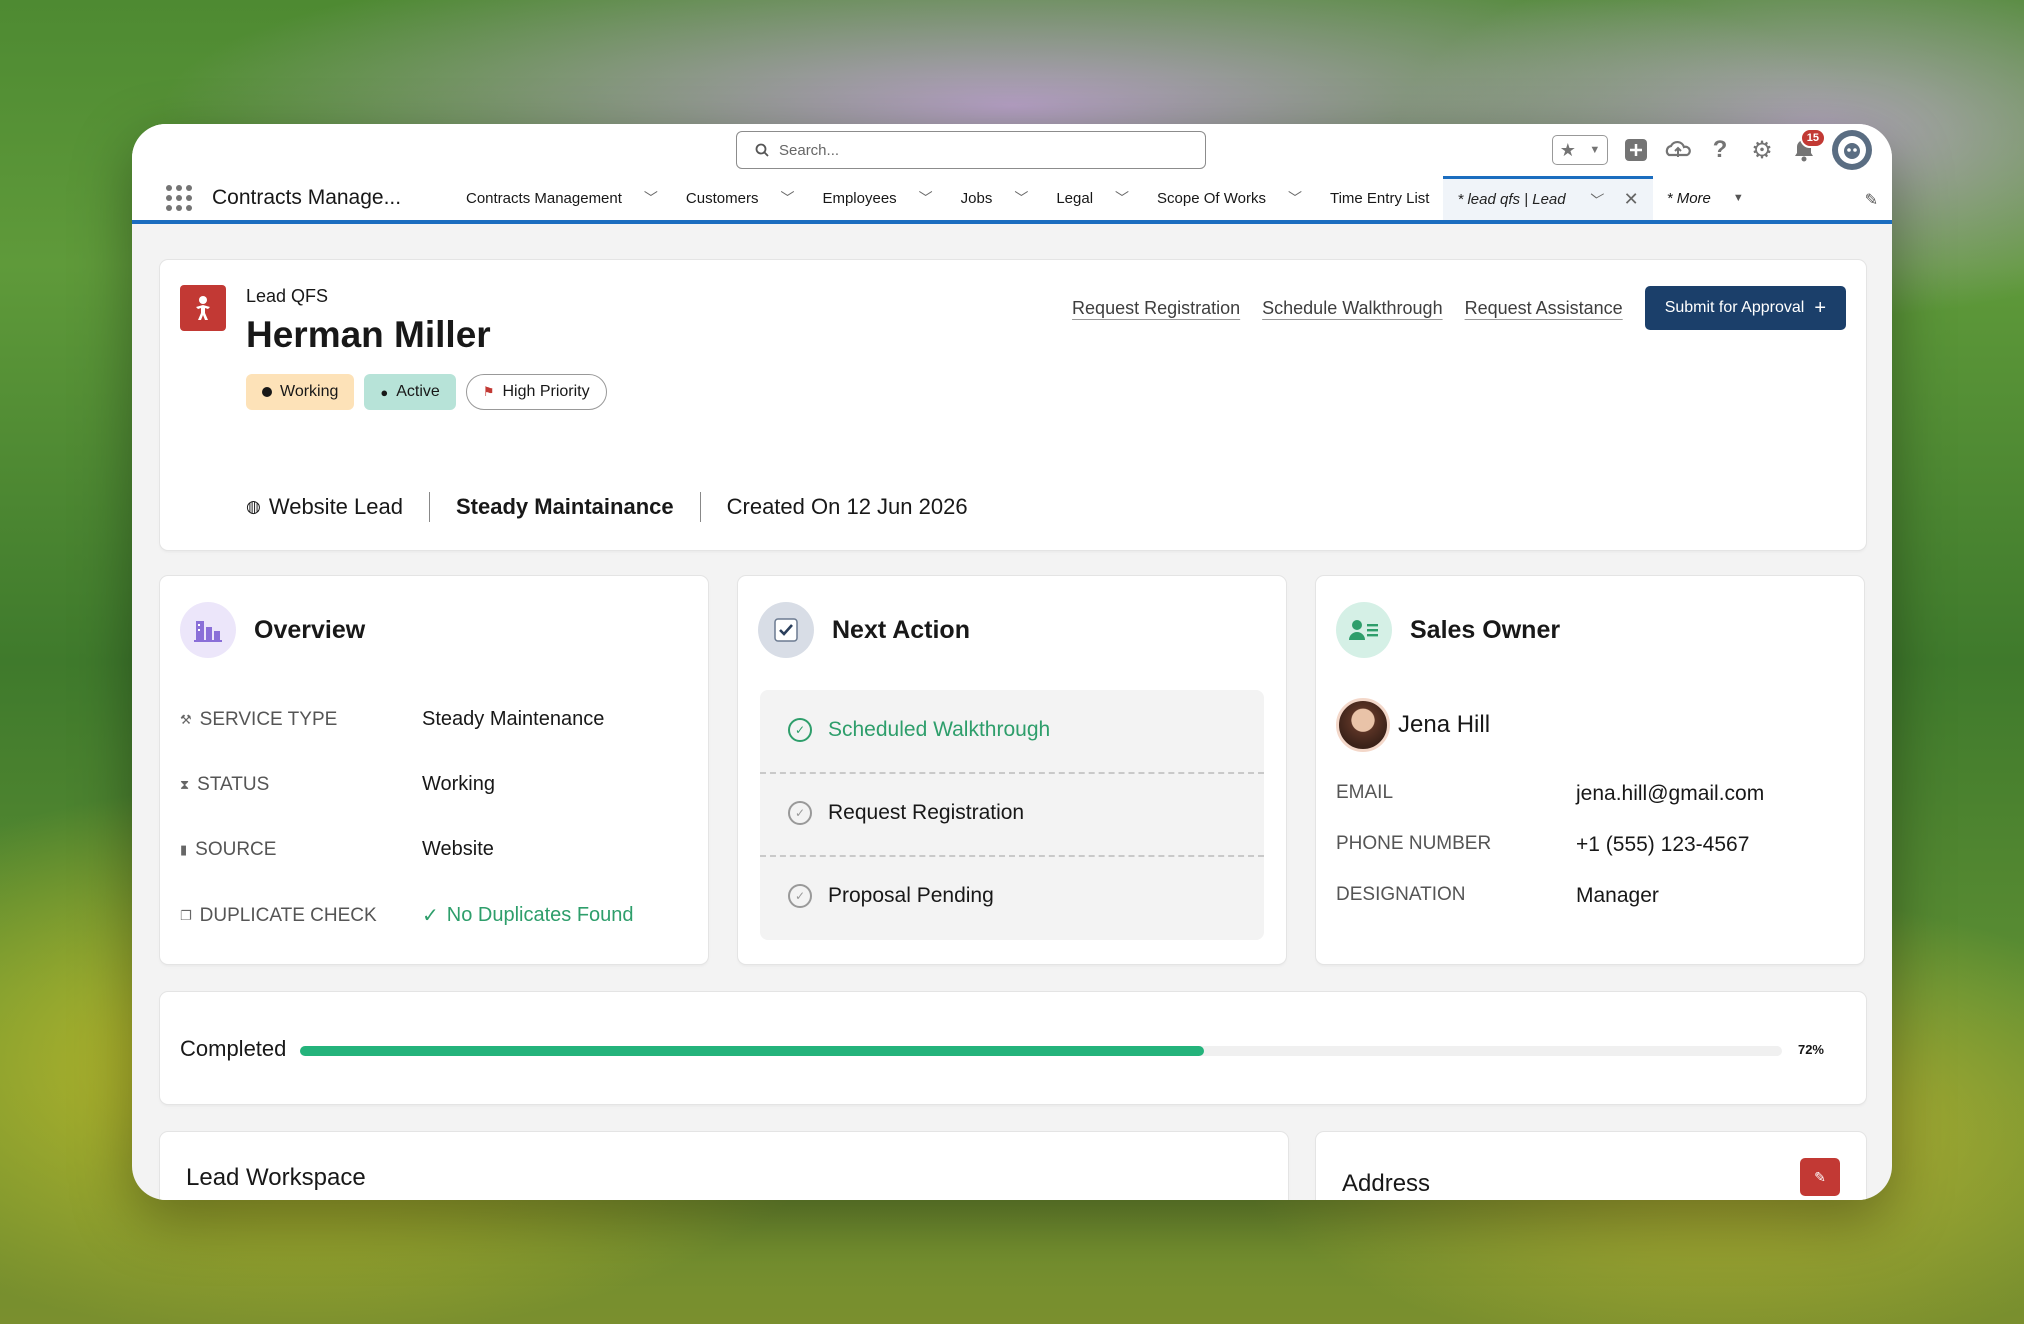  I want to click on plus-square-icon, so click(1636, 150).